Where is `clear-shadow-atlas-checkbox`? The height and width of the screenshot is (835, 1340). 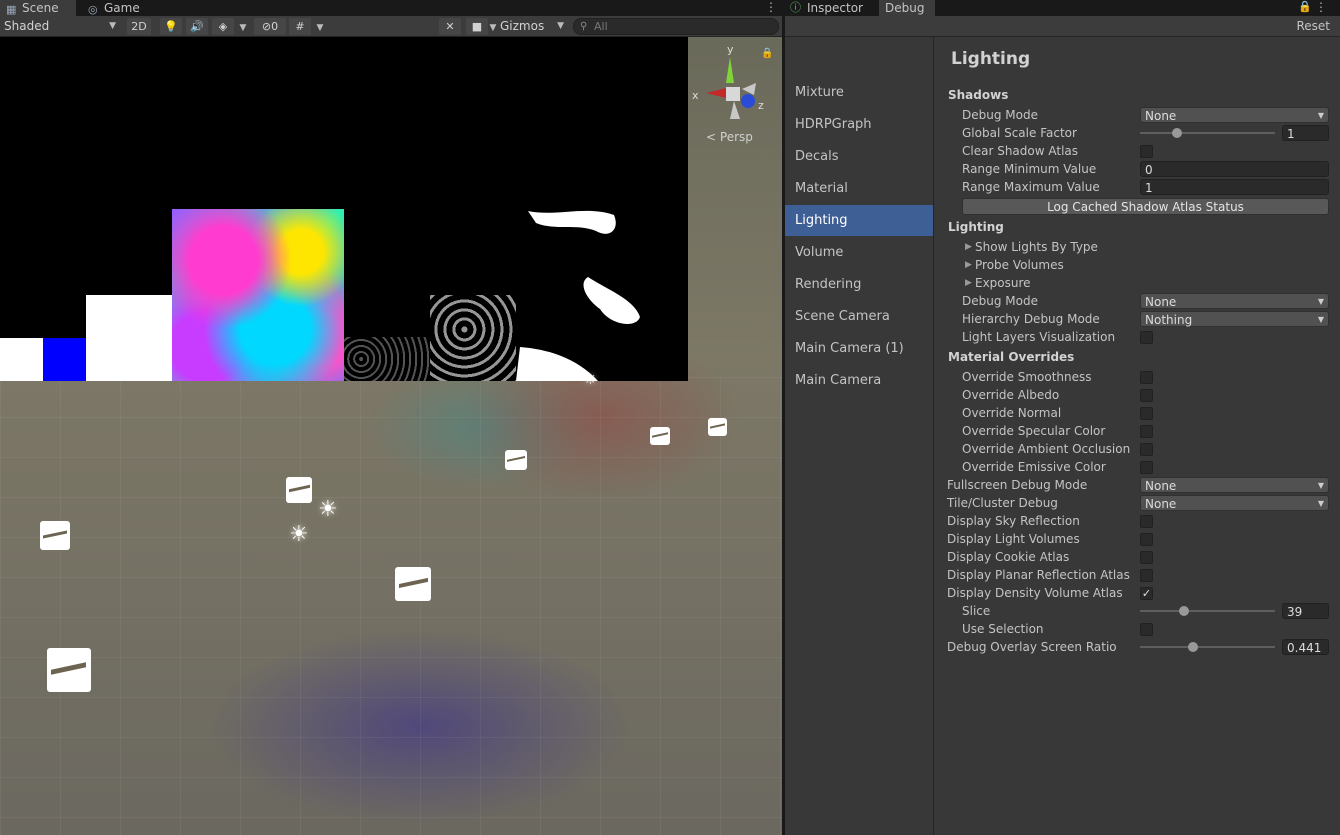 clear-shadow-atlas-checkbox is located at coordinates (1146, 151).